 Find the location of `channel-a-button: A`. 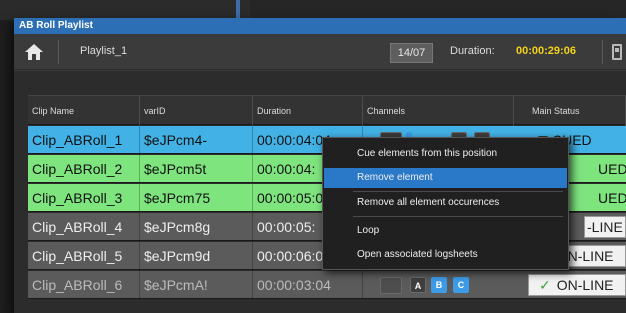

channel-a-button: A is located at coordinates (418, 285).